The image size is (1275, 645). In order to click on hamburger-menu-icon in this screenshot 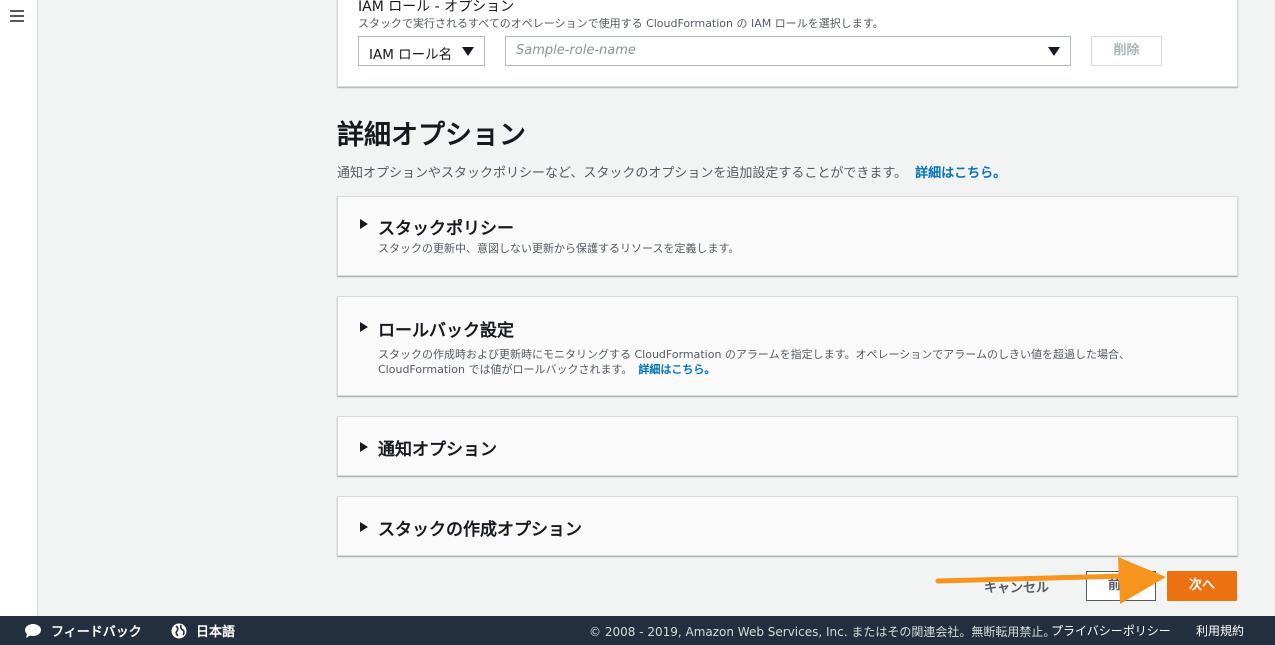, I will do `click(17, 16)`.